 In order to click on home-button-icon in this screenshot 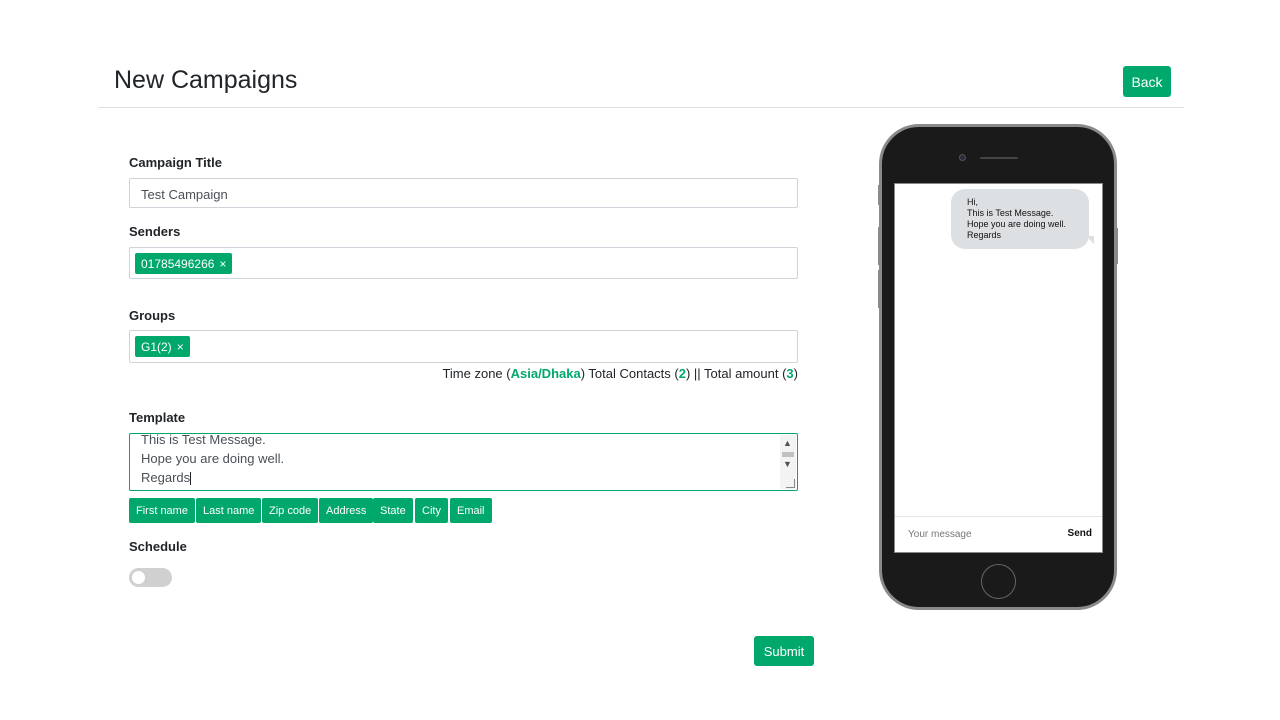, I will do `click(998, 581)`.